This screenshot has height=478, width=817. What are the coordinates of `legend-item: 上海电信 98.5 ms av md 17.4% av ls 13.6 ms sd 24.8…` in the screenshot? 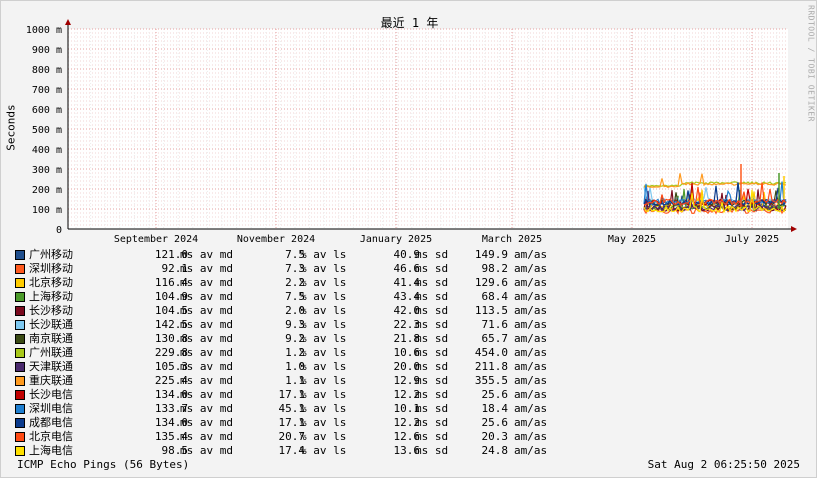 It's located at (295, 451).